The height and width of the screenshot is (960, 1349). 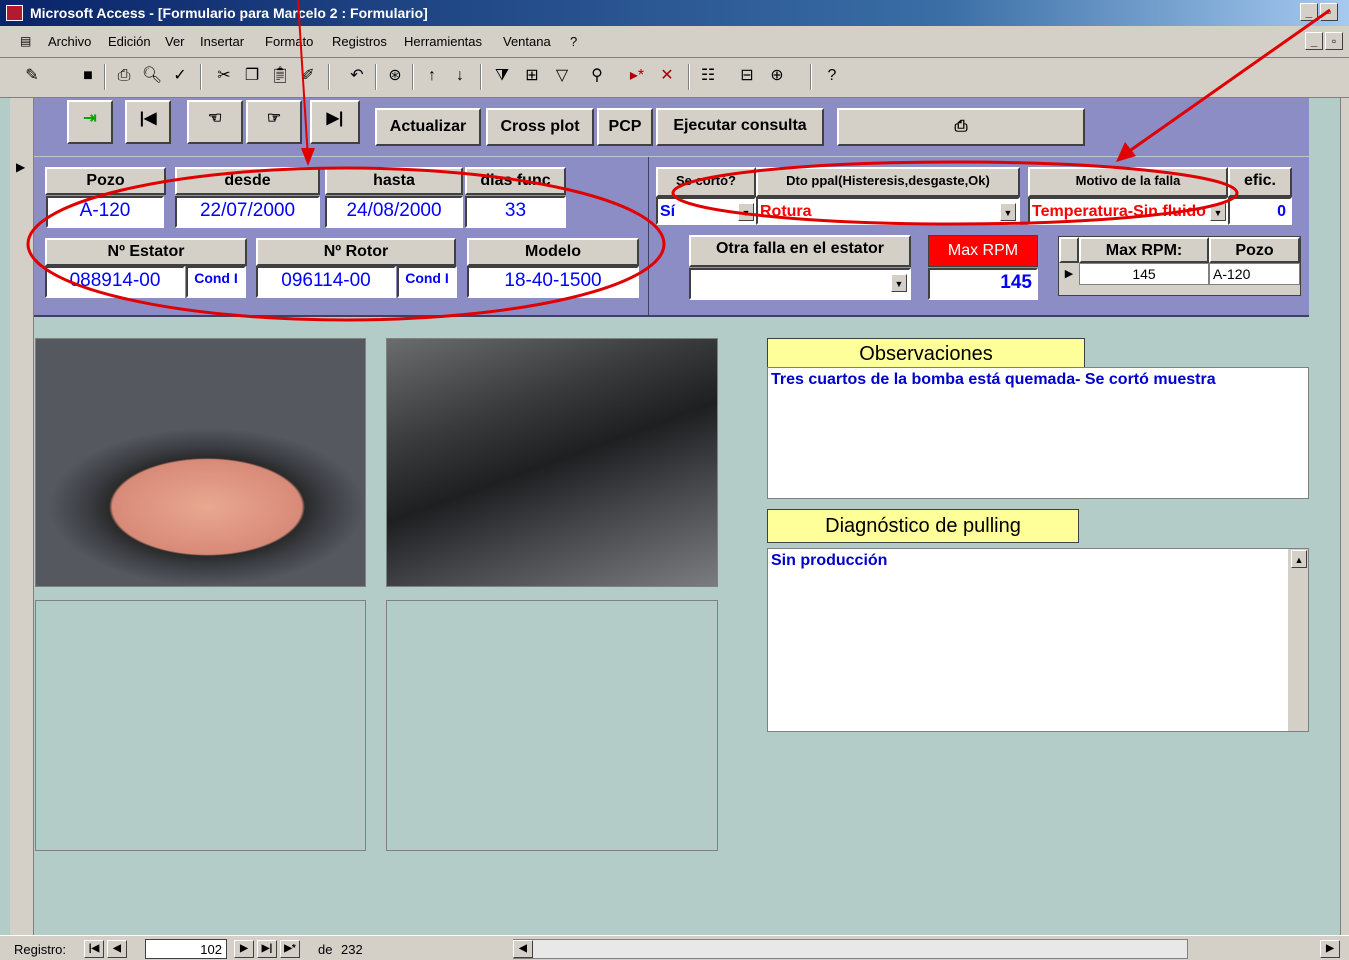 What do you see at coordinates (94, 949) in the screenshot?
I see `nav-first-button: |◀` at bounding box center [94, 949].